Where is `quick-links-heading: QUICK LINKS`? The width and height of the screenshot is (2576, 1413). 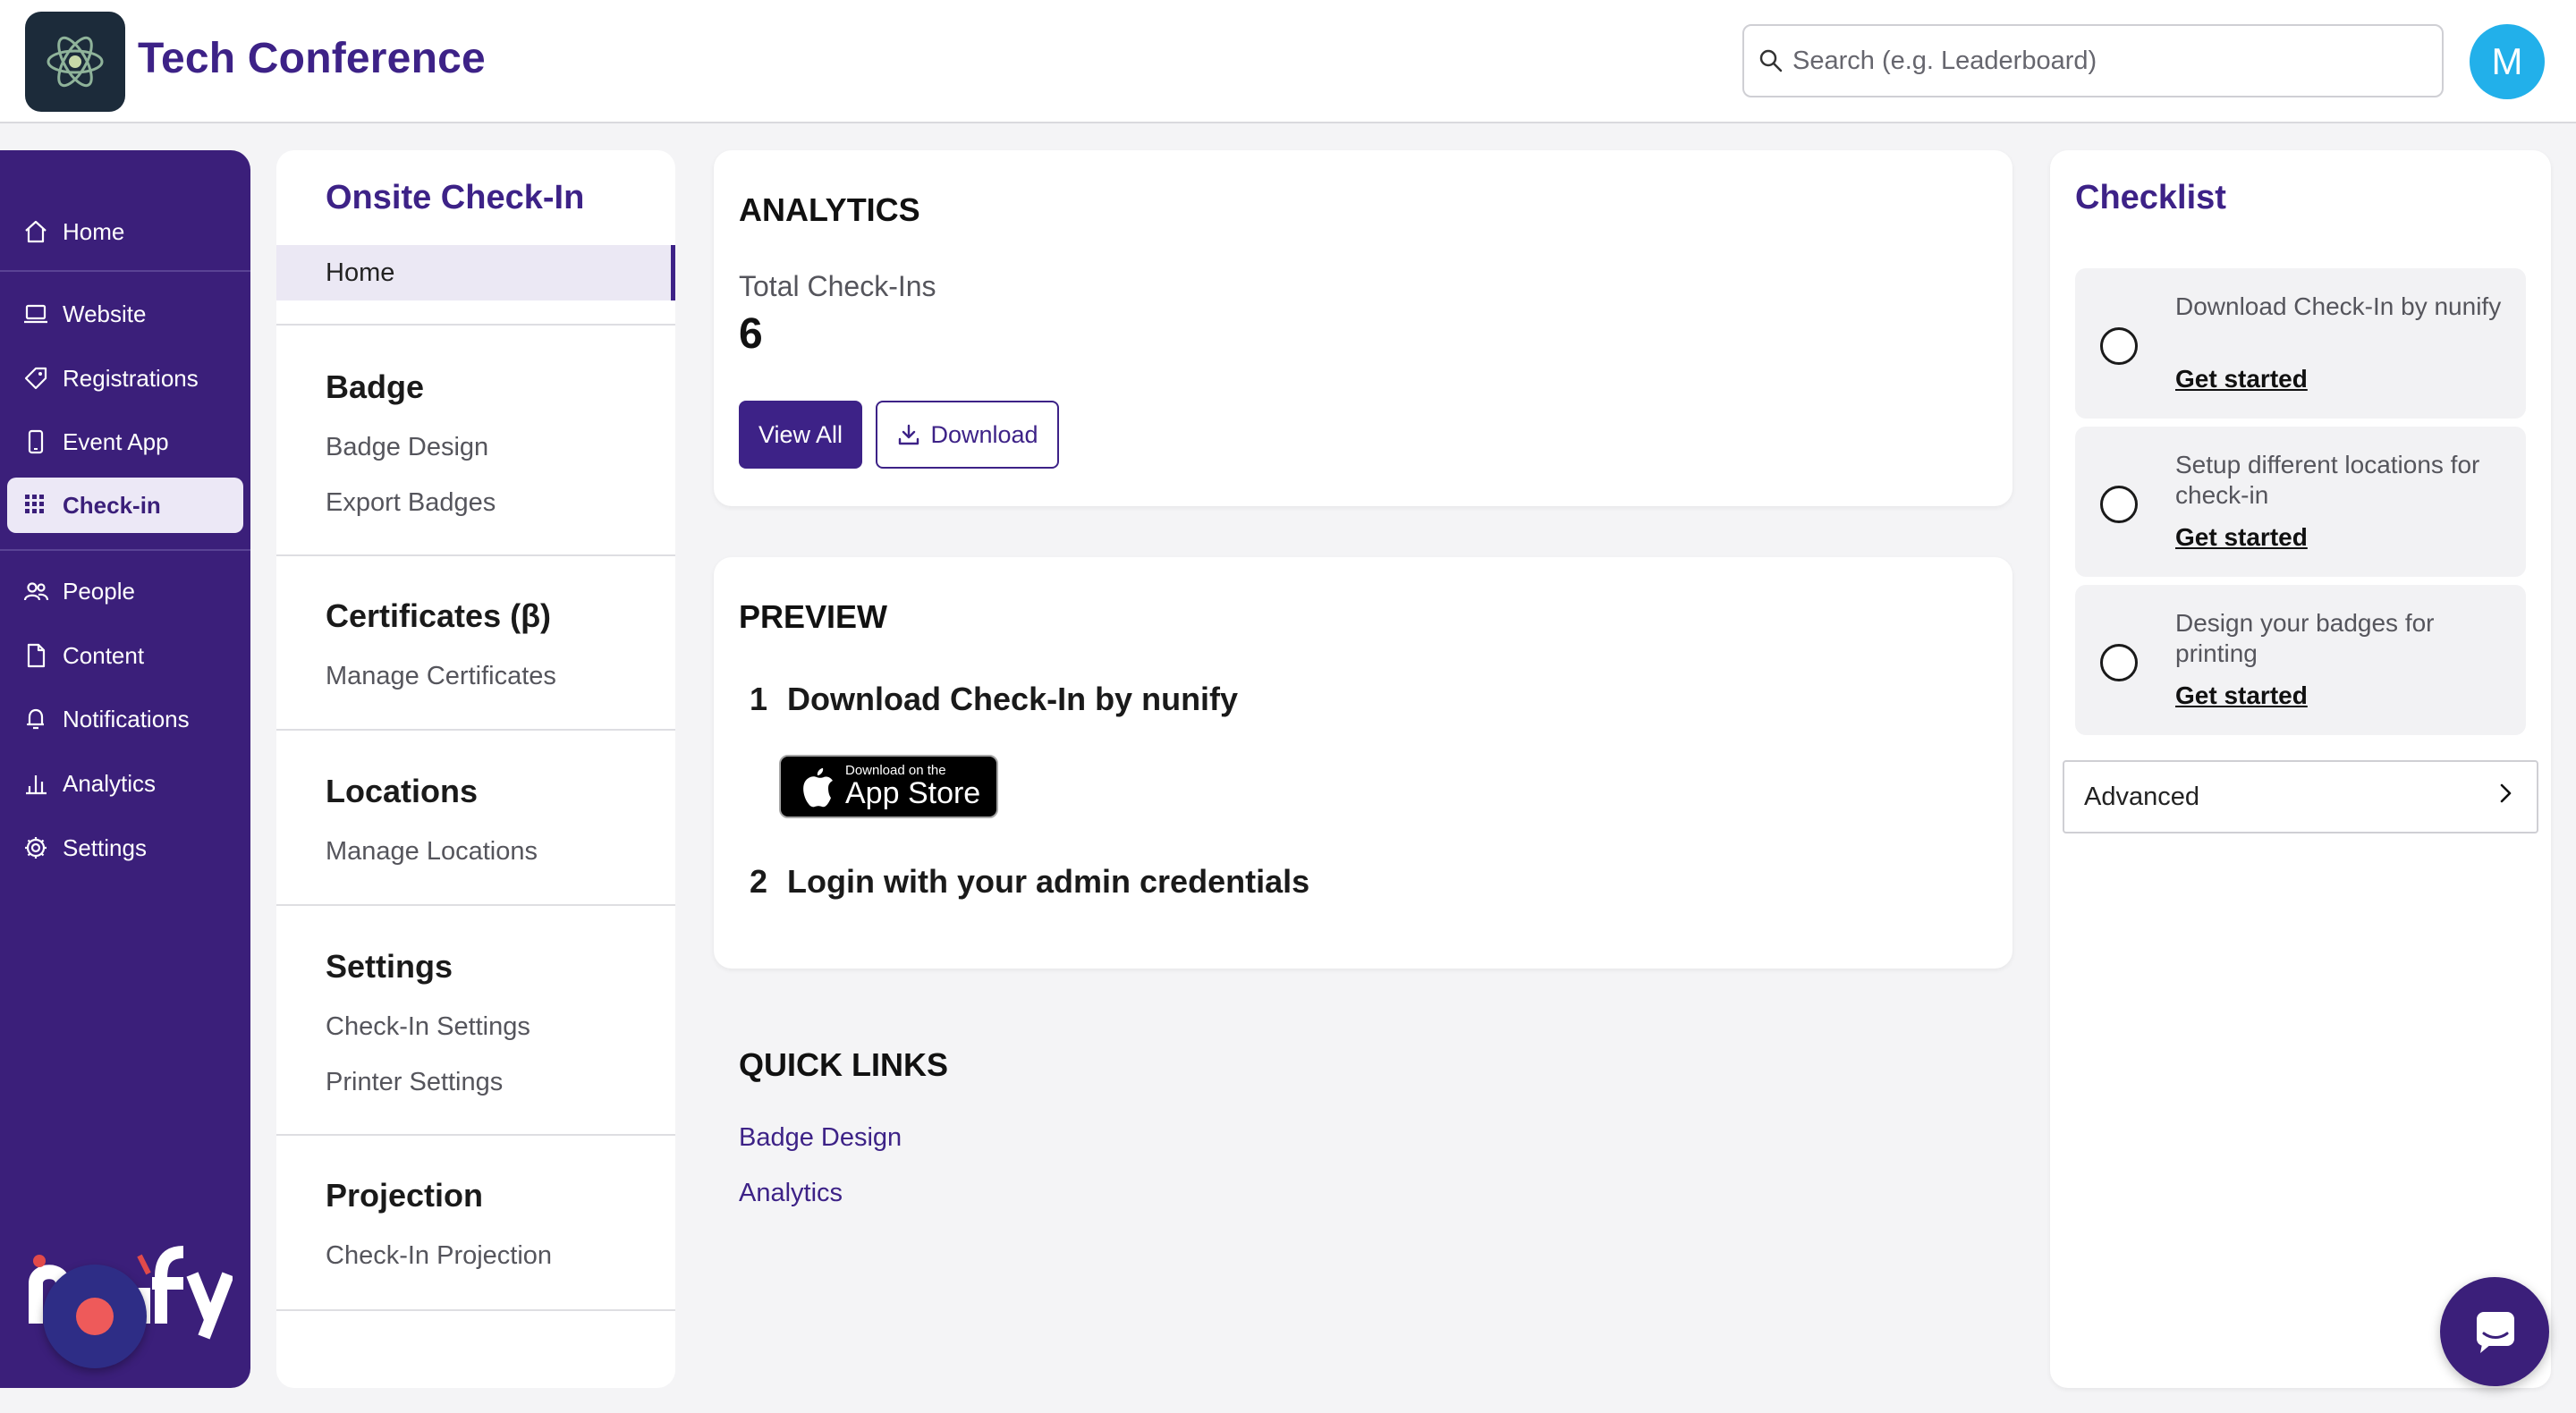 quick-links-heading: QUICK LINKS is located at coordinates (843, 1064).